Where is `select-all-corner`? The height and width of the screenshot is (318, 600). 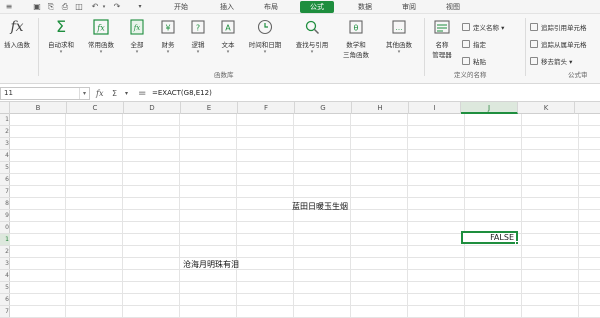
select-all-corner is located at coordinates (5, 108).